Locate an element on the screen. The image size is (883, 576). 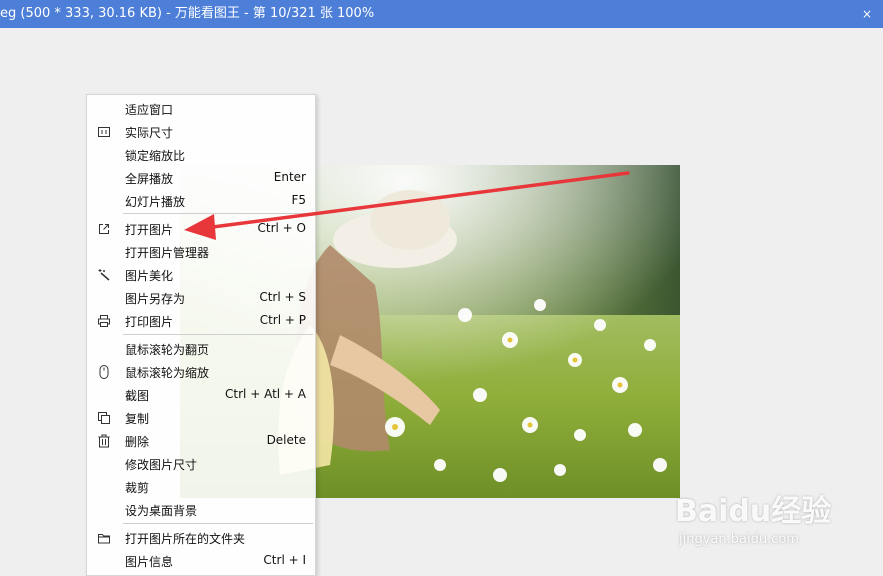
menu-item-set-wallpaper: 设为桌面背景 is located at coordinates (201, 510).